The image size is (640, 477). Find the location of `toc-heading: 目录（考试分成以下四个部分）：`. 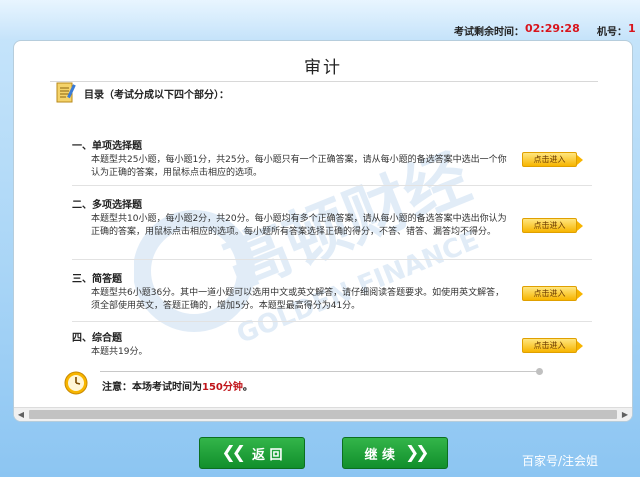

toc-heading: 目录（考试分成以下四个部分）： is located at coordinates (156, 95).